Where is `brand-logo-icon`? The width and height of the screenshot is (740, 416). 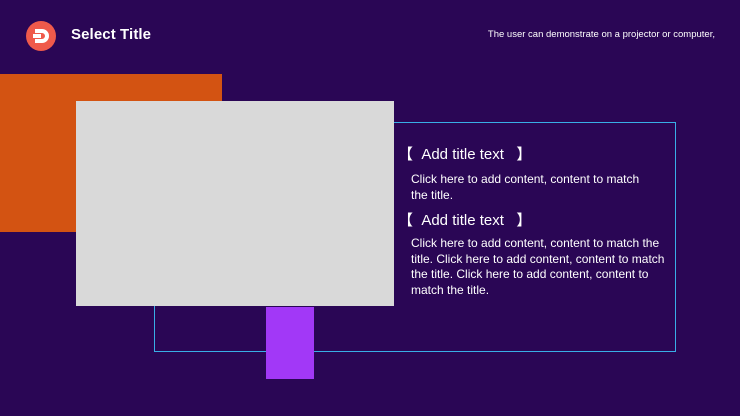
brand-logo-icon is located at coordinates (41, 36).